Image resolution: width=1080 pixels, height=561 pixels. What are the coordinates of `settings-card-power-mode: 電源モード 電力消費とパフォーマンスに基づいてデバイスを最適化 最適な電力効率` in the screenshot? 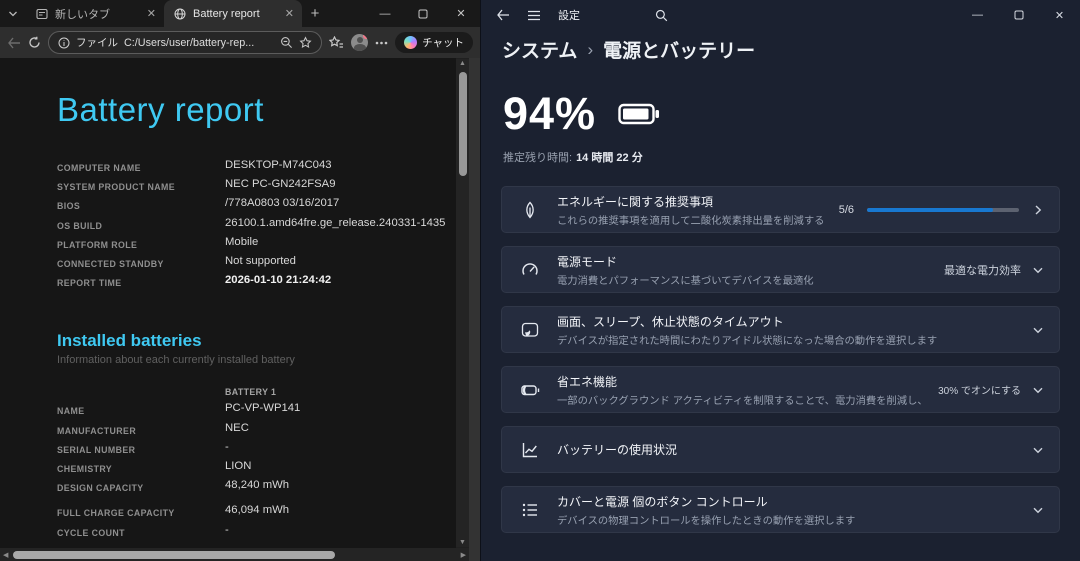 It's located at (780, 269).